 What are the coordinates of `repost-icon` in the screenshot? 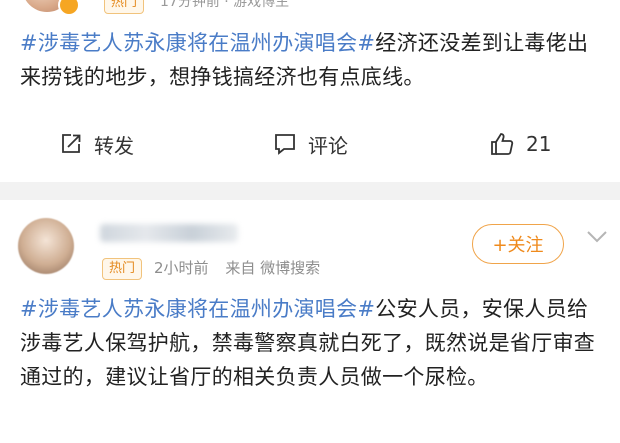 It's located at (71, 143).